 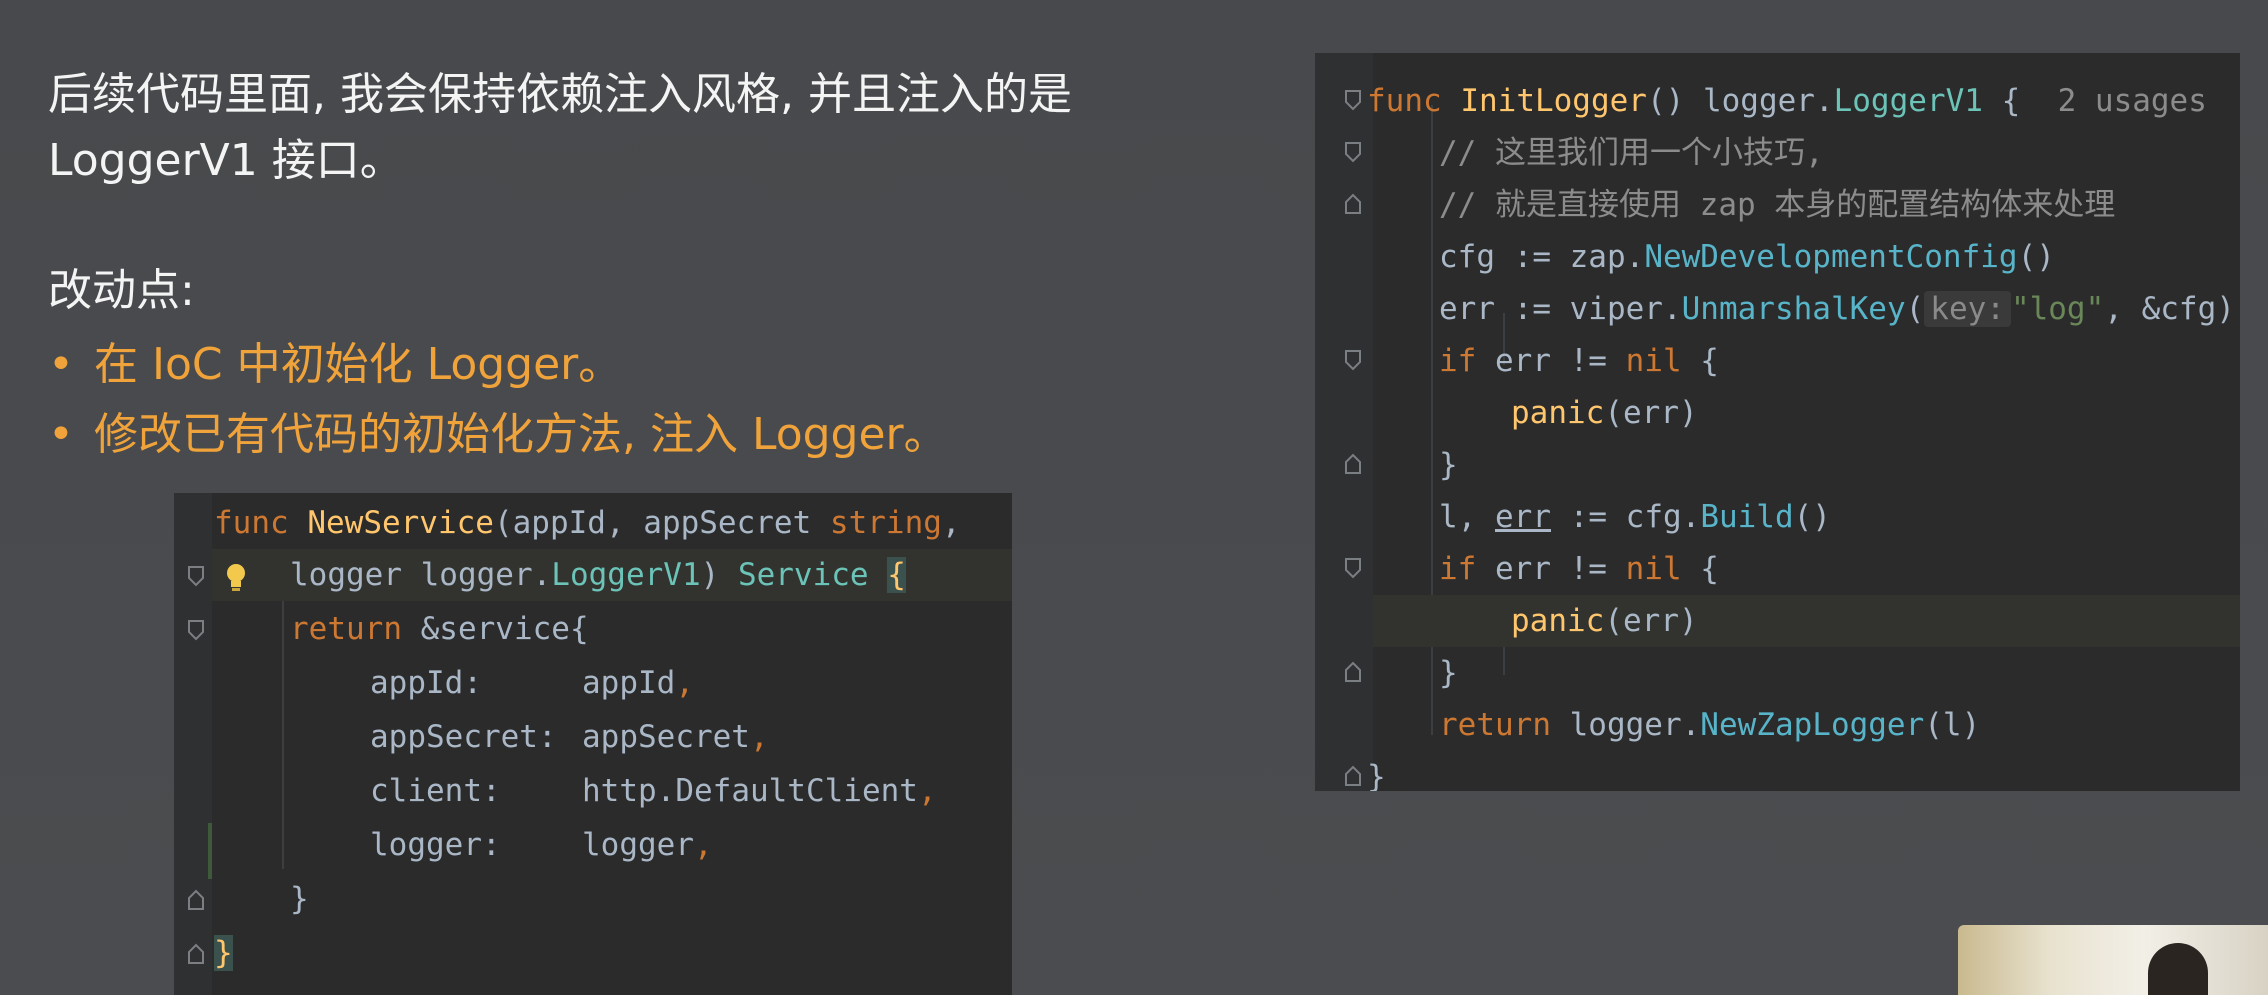 What do you see at coordinates (629, 683) in the screenshot?
I see `code-token: appId` at bounding box center [629, 683].